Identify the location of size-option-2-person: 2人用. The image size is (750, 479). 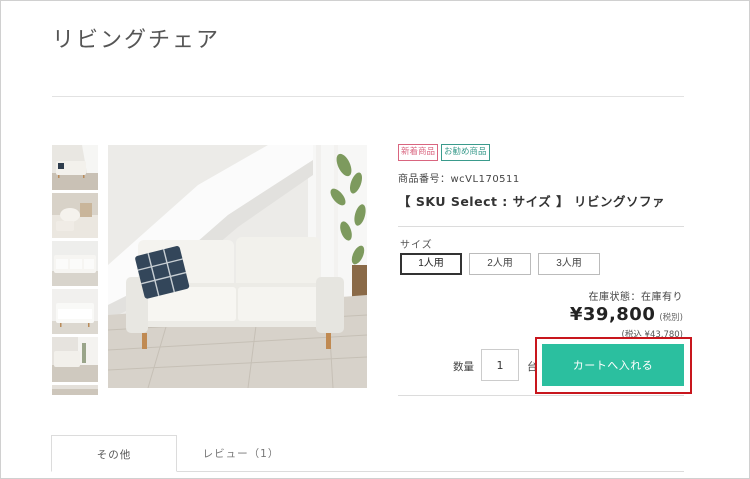
(500, 264).